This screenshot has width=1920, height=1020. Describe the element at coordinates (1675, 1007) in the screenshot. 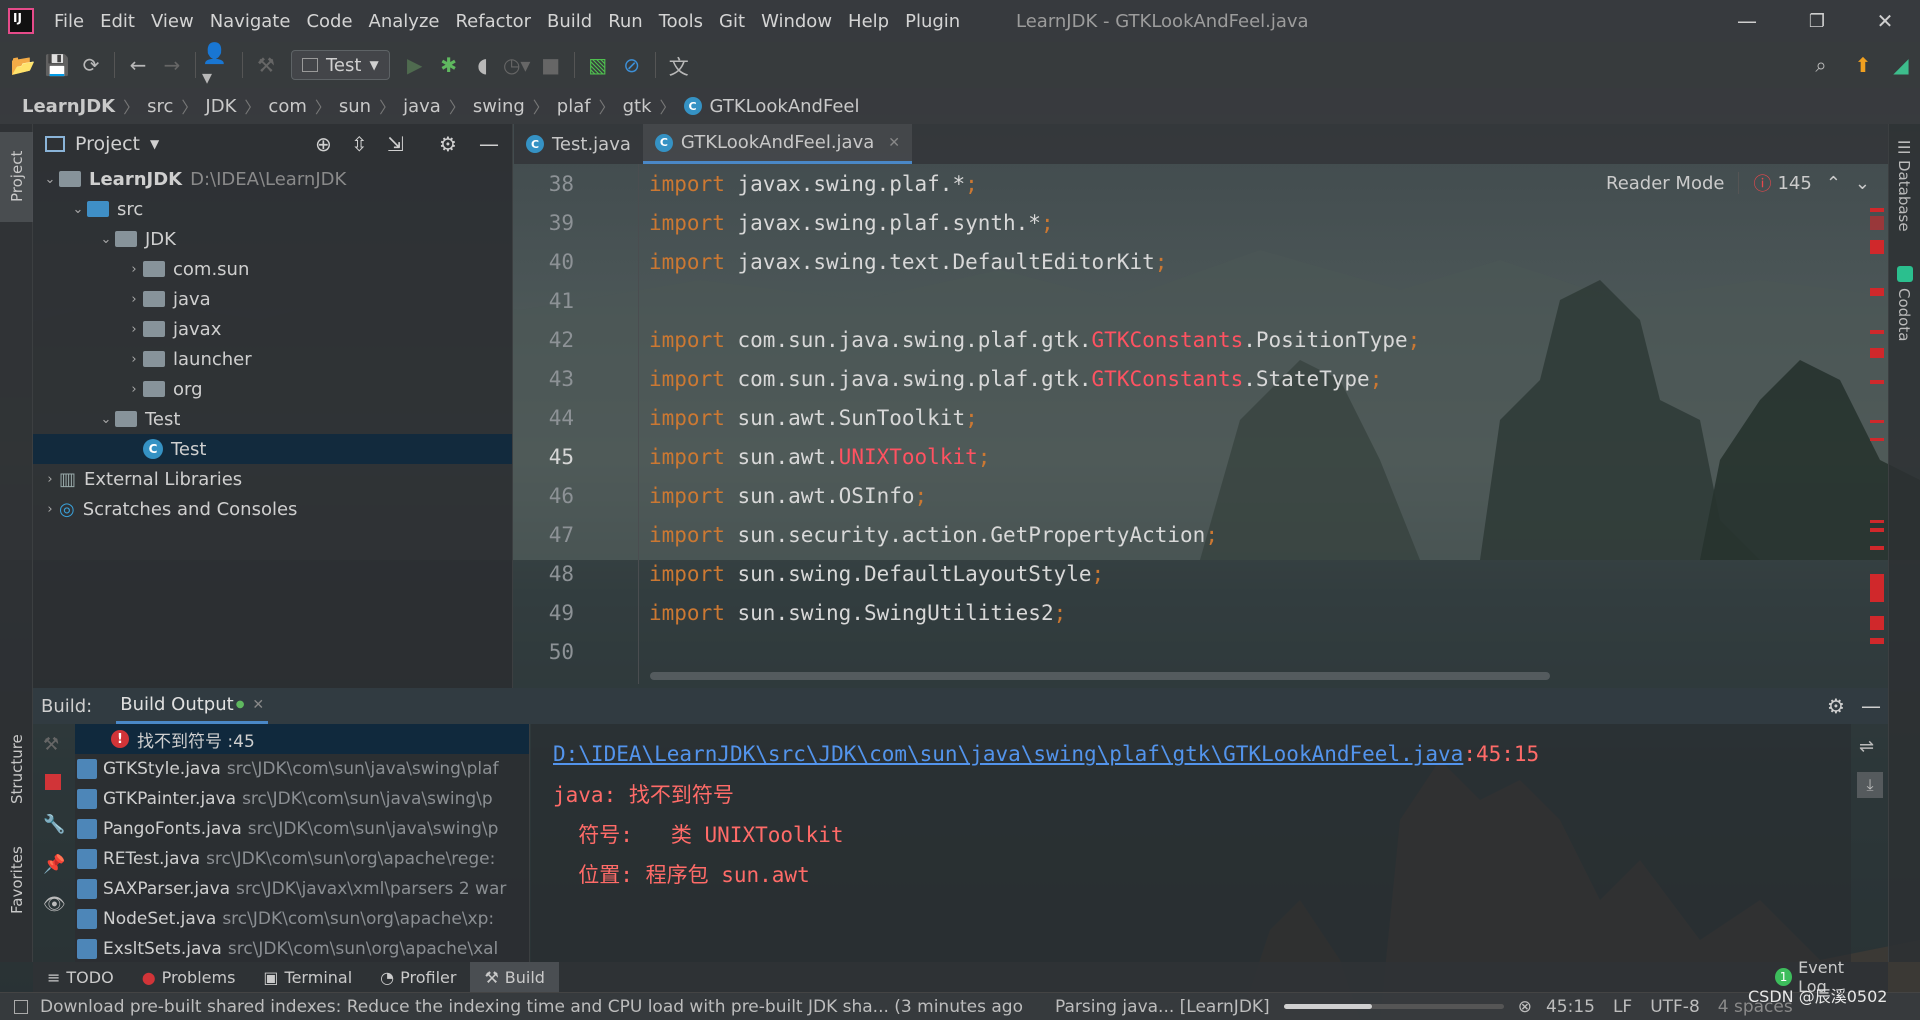

I see `file-encoding: UTF-8` at that location.